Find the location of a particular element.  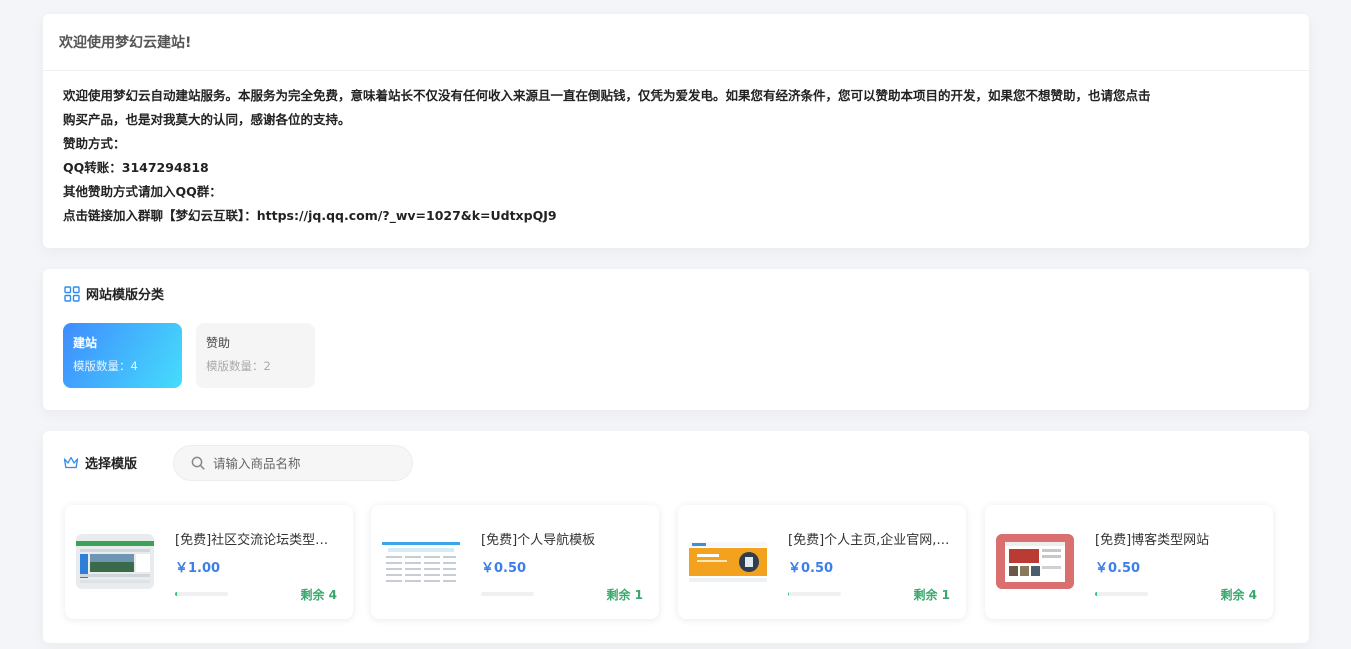

template-item: [免费]博客类型网站 ￥0.50 剩余 4 is located at coordinates (1129, 562).